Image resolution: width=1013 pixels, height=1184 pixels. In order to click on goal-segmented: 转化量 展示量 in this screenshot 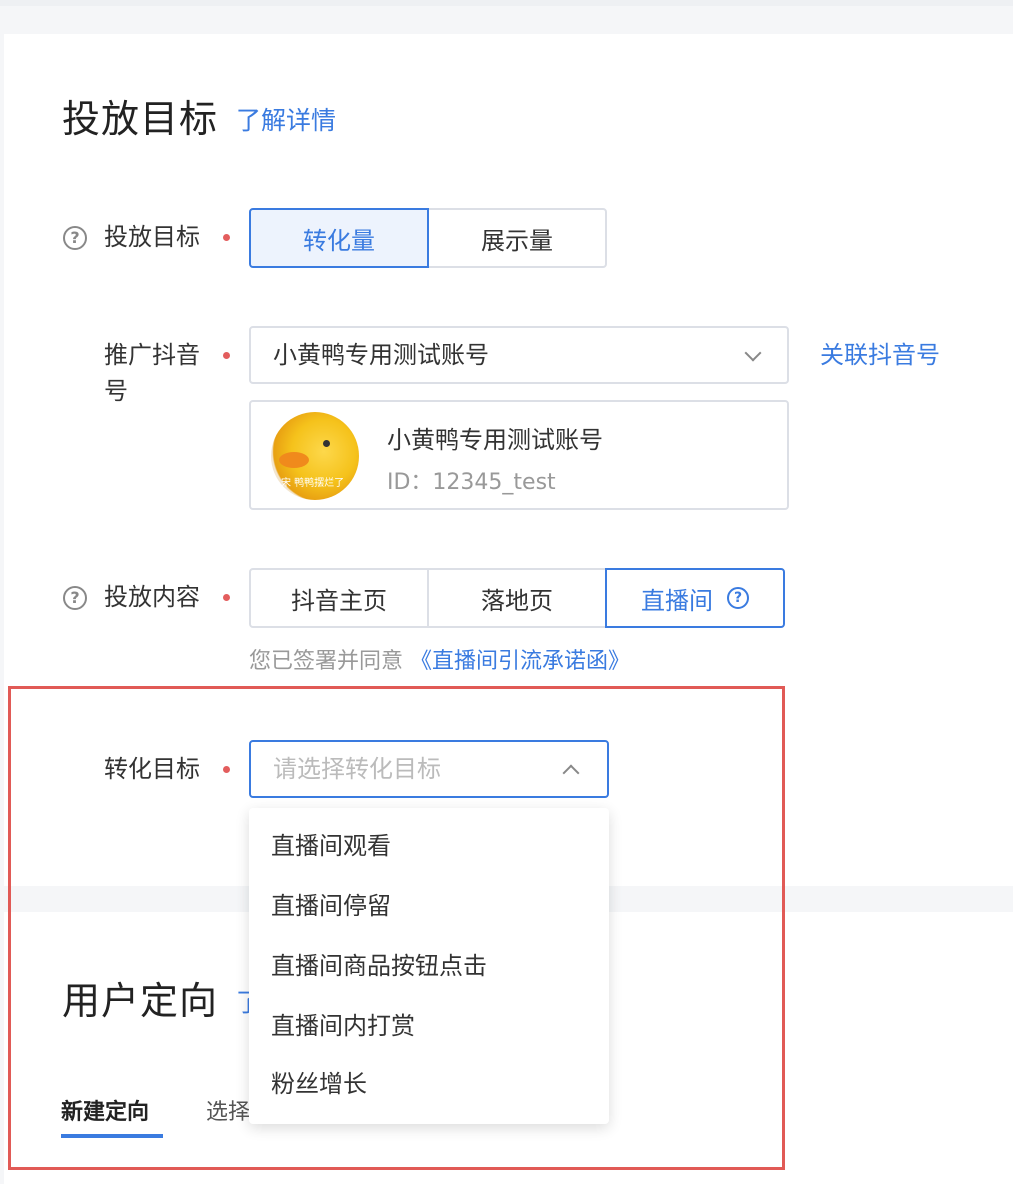, I will do `click(428, 238)`.